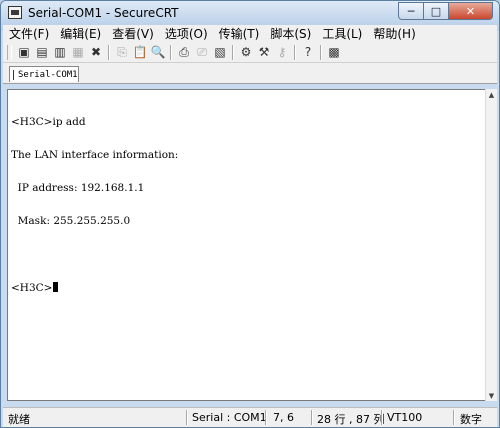  Describe the element at coordinates (250, 73) in the screenshot. I see `session-tabs: Serial-COM1` at that location.